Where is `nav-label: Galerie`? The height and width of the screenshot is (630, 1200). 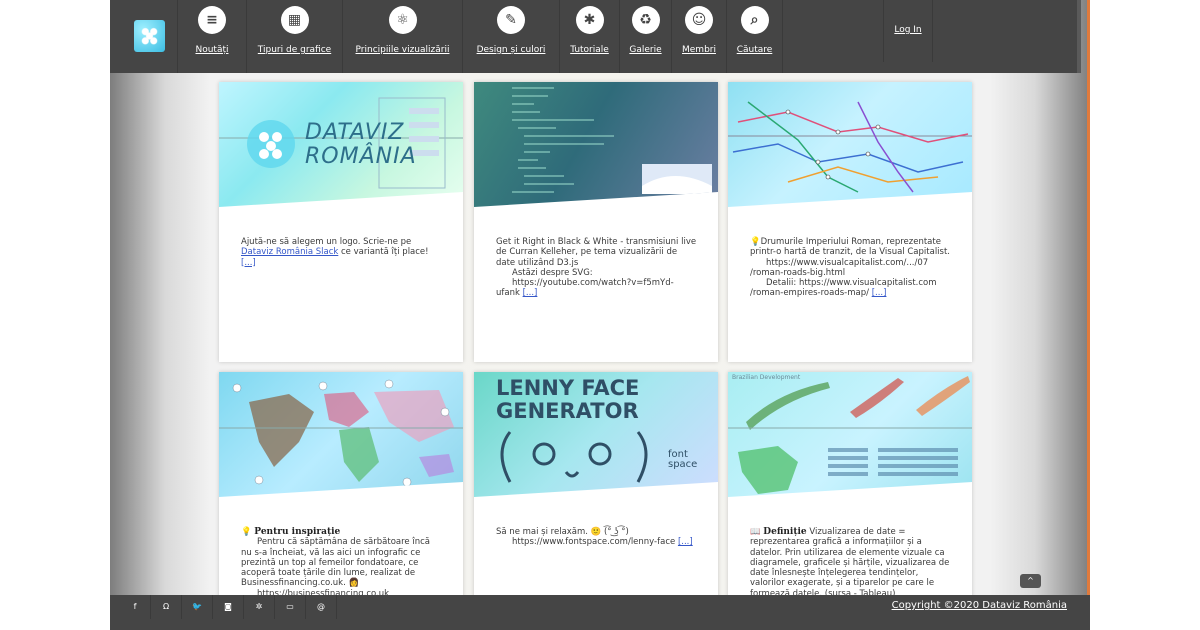
nav-label: Galerie is located at coordinates (645, 50).